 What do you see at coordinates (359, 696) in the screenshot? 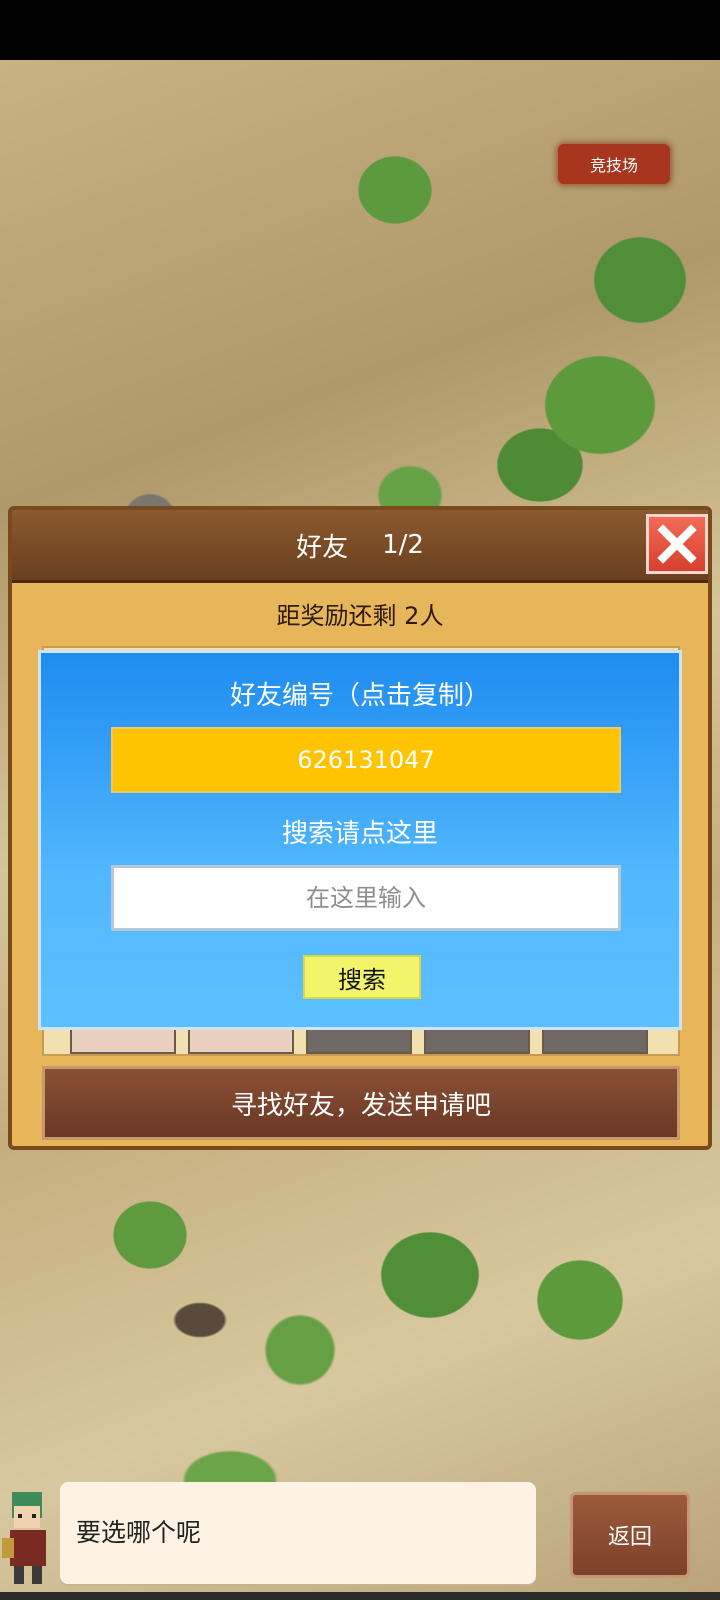
I see `dialog-title: 好友编号（点击复制）` at bounding box center [359, 696].